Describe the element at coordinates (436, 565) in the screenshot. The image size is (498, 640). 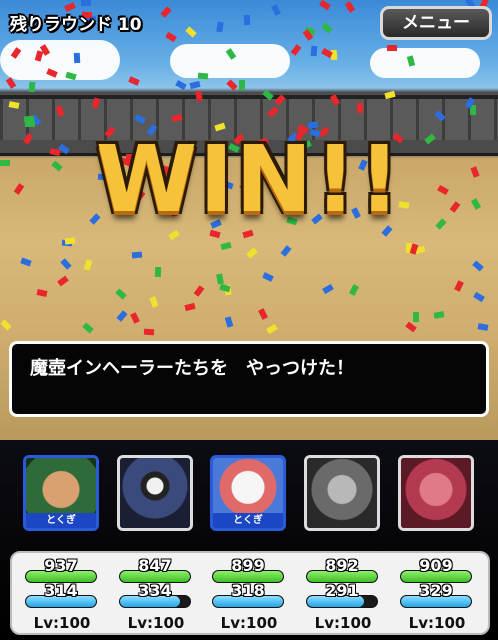
I see `hp-value: 909` at that location.